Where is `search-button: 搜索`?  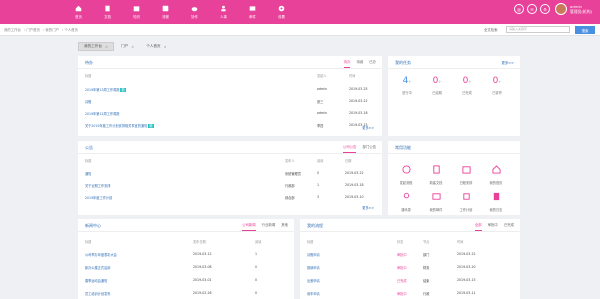 search-button: 搜索 is located at coordinates (585, 30).